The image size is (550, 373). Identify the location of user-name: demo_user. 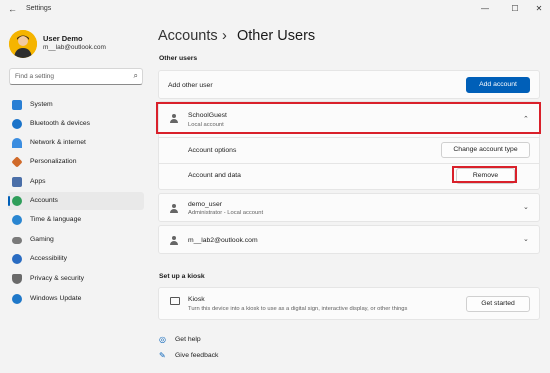
(205, 204).